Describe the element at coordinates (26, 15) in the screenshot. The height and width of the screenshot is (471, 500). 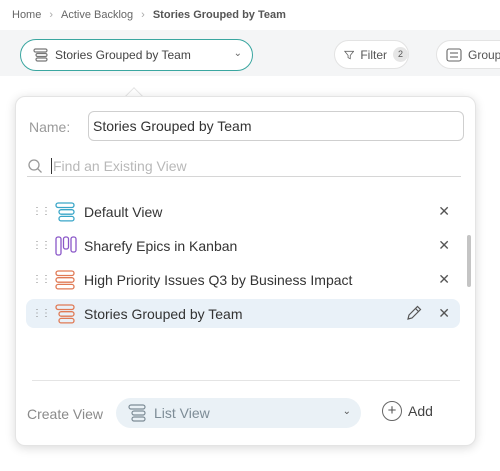
I see `breadcrumb-home: Home` at that location.